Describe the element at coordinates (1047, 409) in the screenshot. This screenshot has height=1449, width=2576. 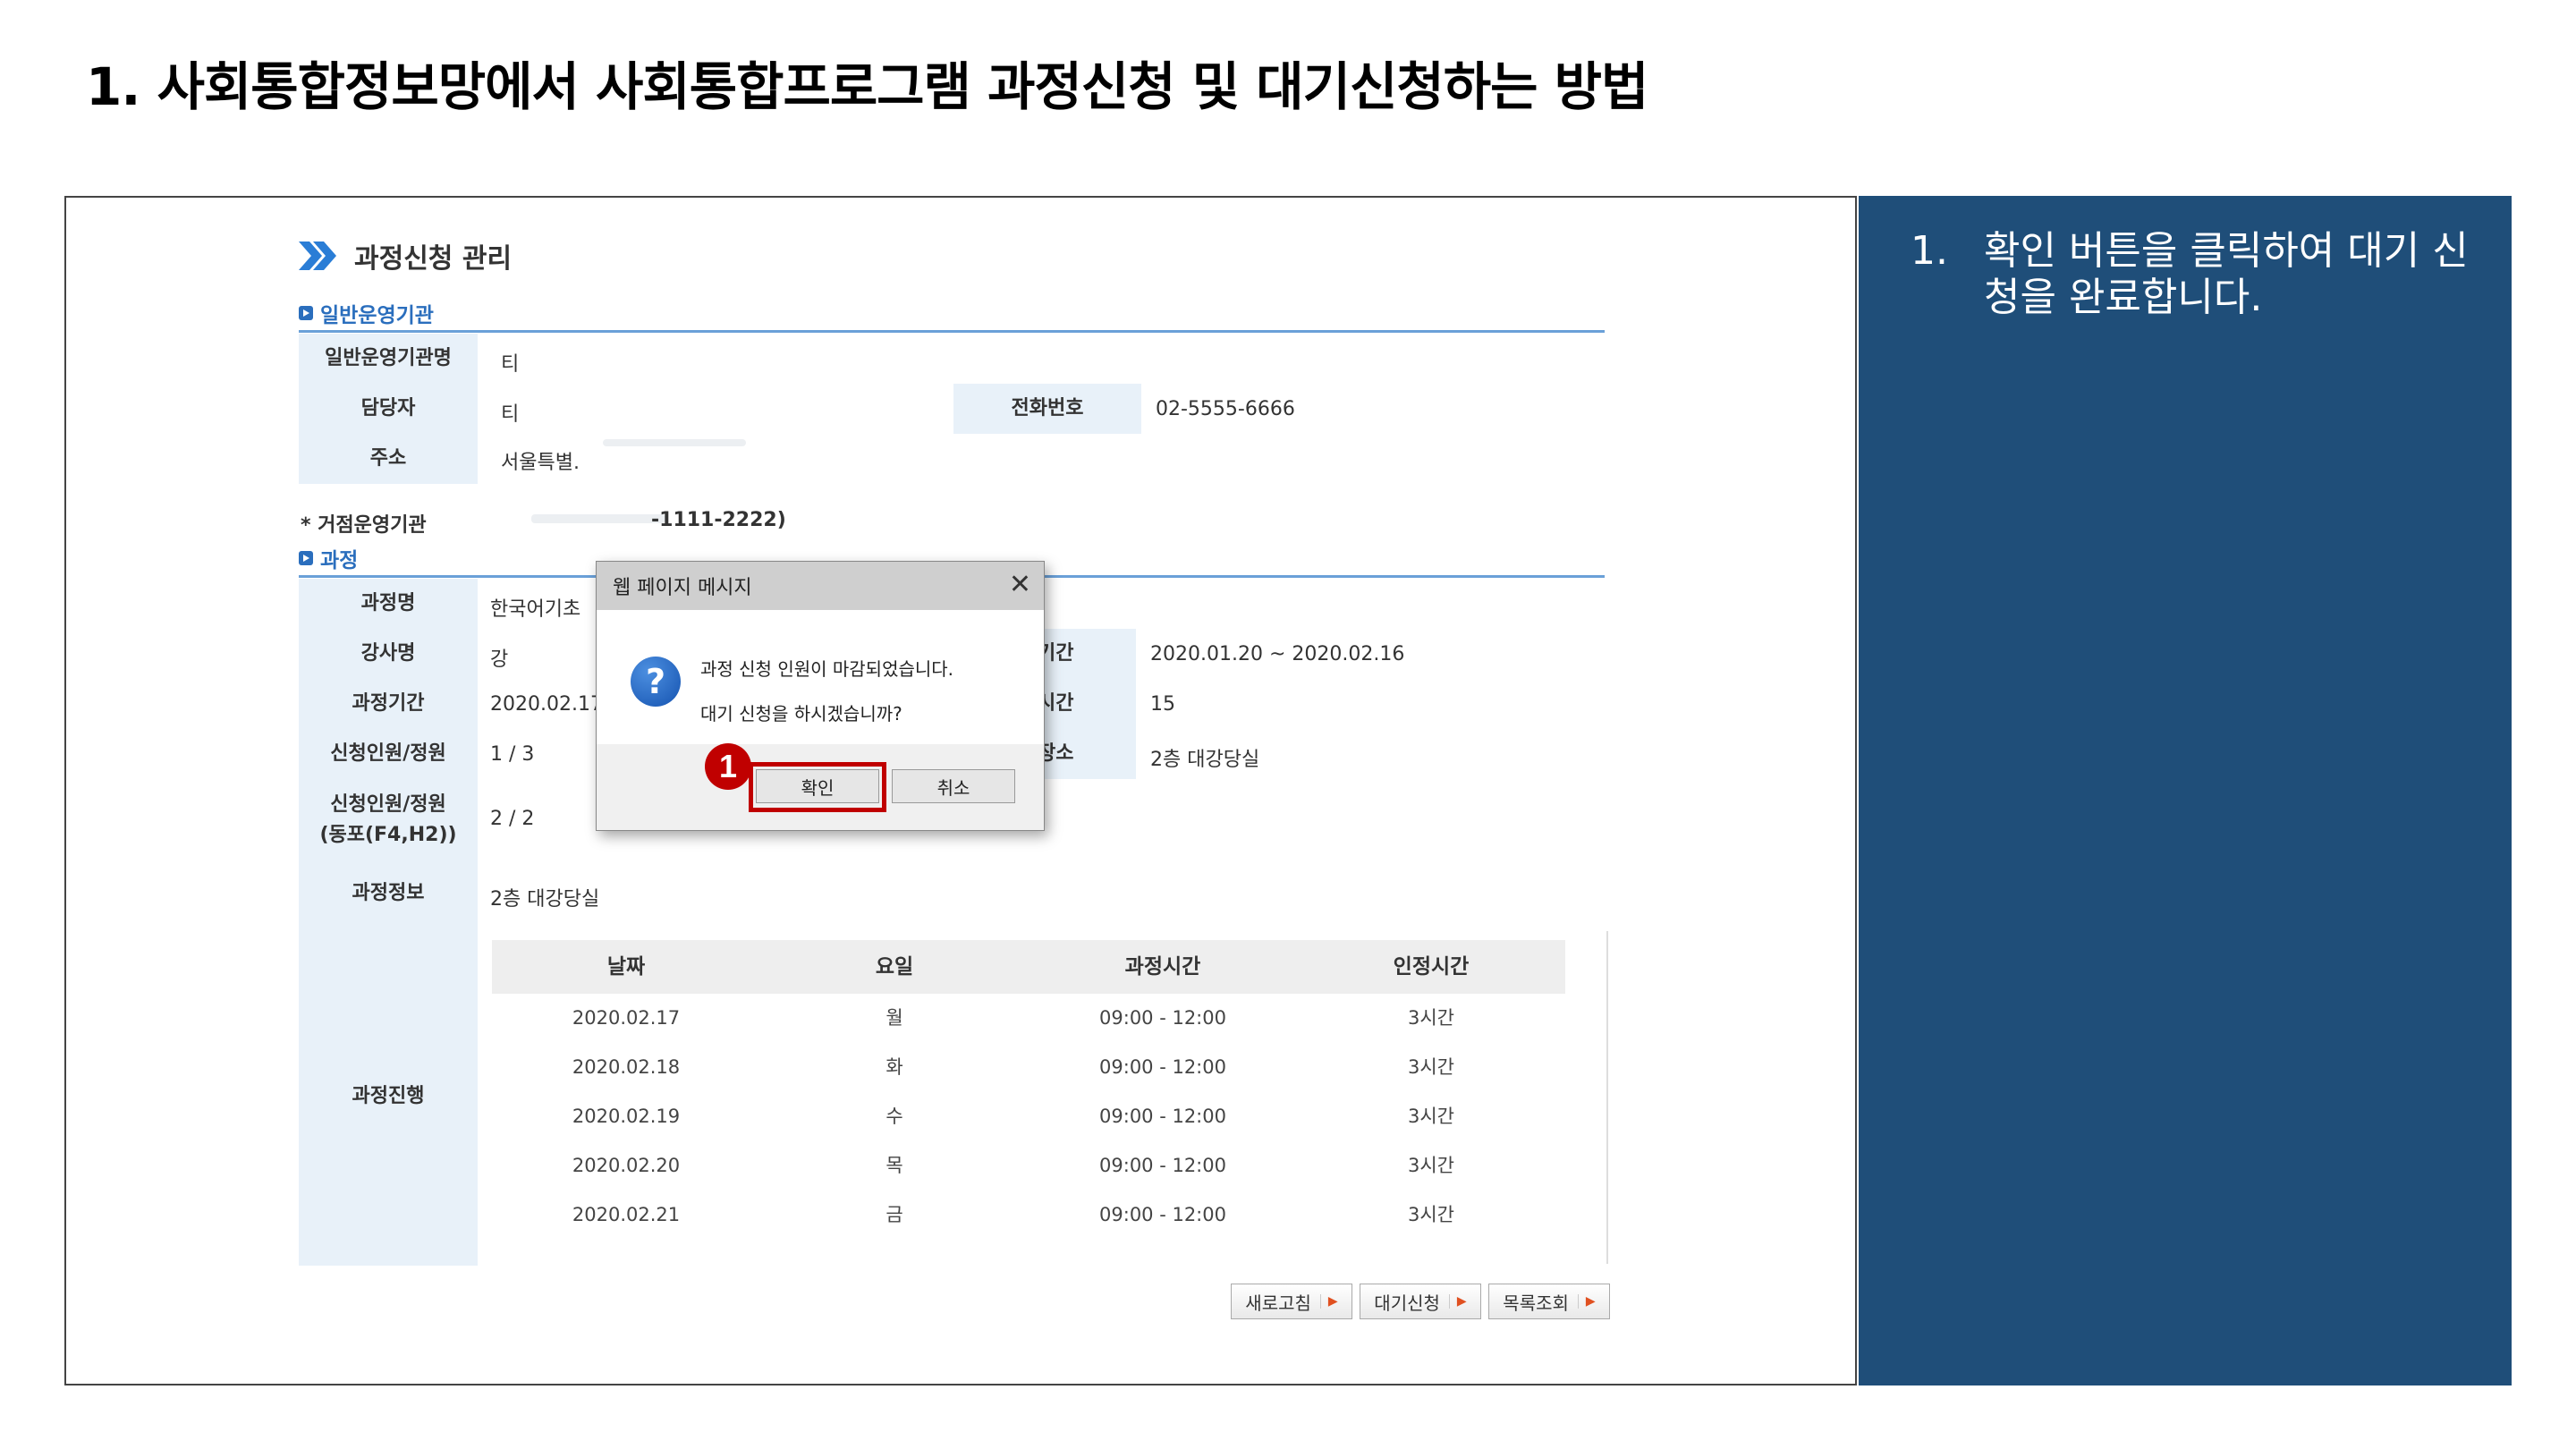
I see `phone-label: 전화번호` at that location.